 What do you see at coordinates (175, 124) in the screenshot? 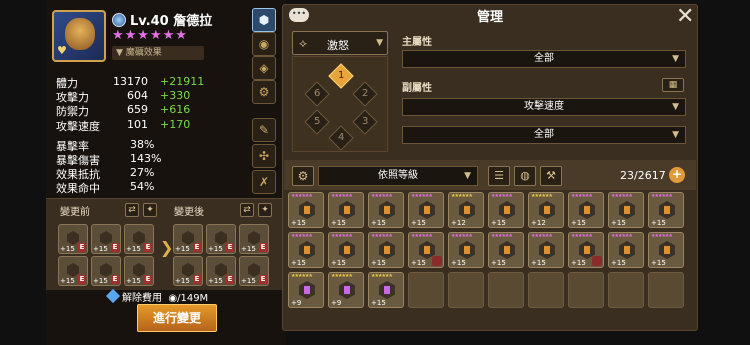
I see `stat-bonus: +170` at bounding box center [175, 124].